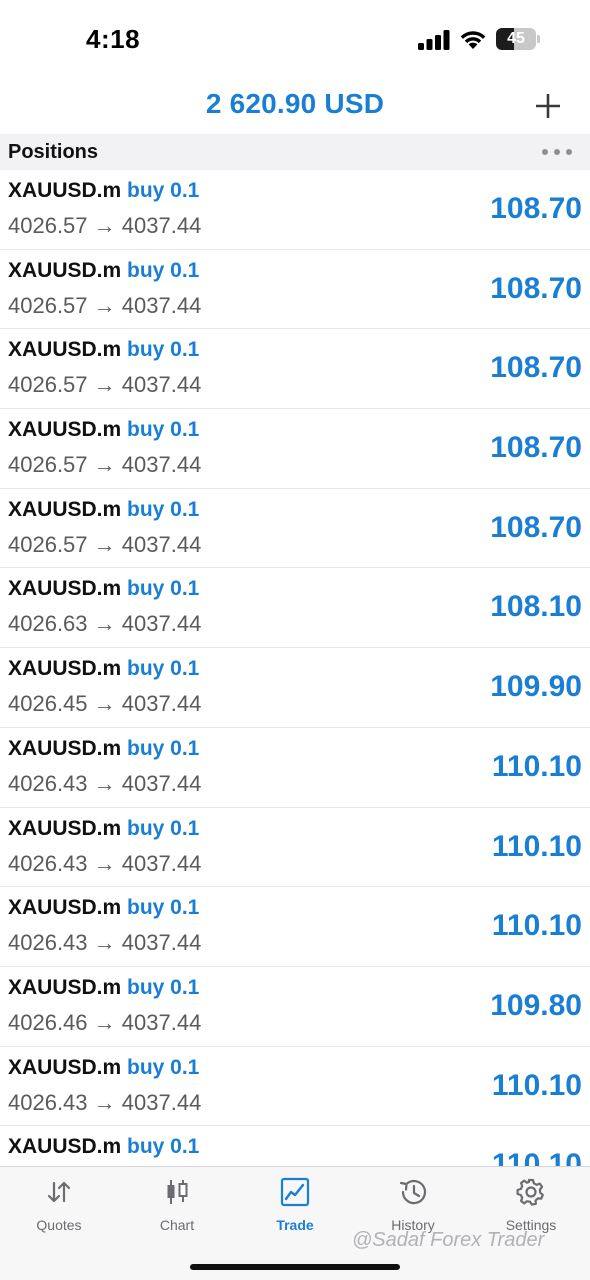 This screenshot has width=590, height=1280. What do you see at coordinates (536, 1005) in the screenshot?
I see `position-profit: 109.80` at bounding box center [536, 1005].